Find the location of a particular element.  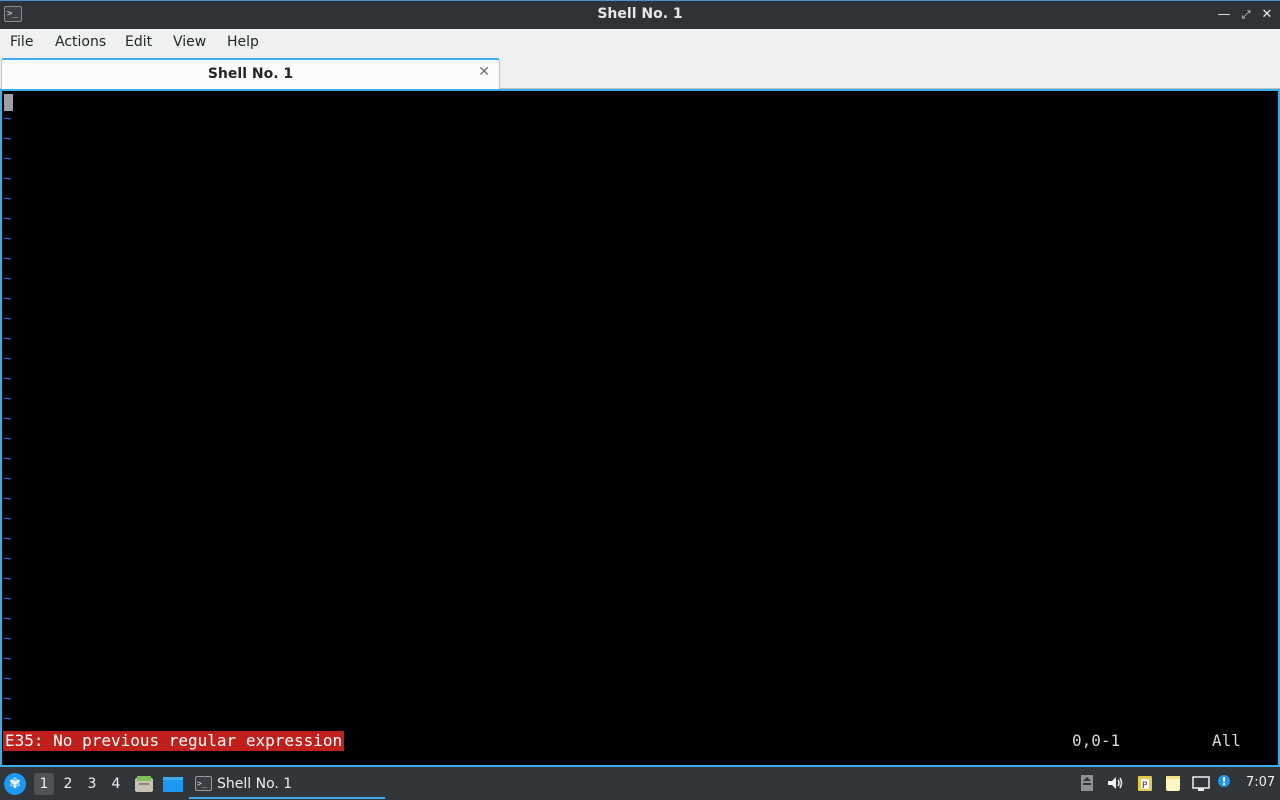

scroll-position: All is located at coordinates (1226, 740).